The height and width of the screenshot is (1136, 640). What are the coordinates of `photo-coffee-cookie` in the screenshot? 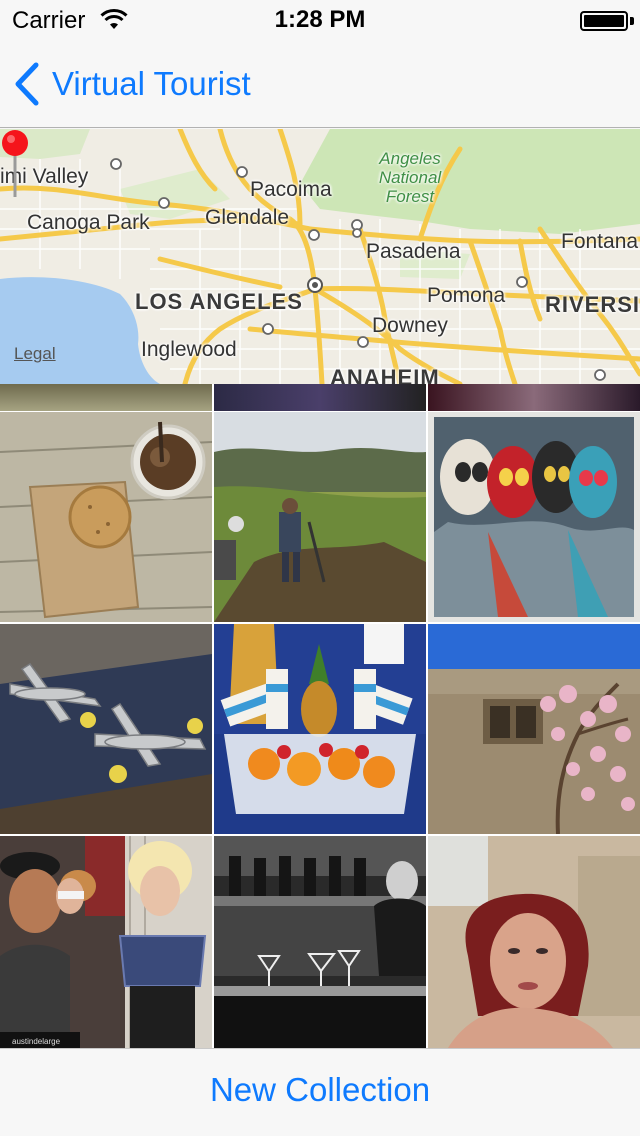 It's located at (106, 517).